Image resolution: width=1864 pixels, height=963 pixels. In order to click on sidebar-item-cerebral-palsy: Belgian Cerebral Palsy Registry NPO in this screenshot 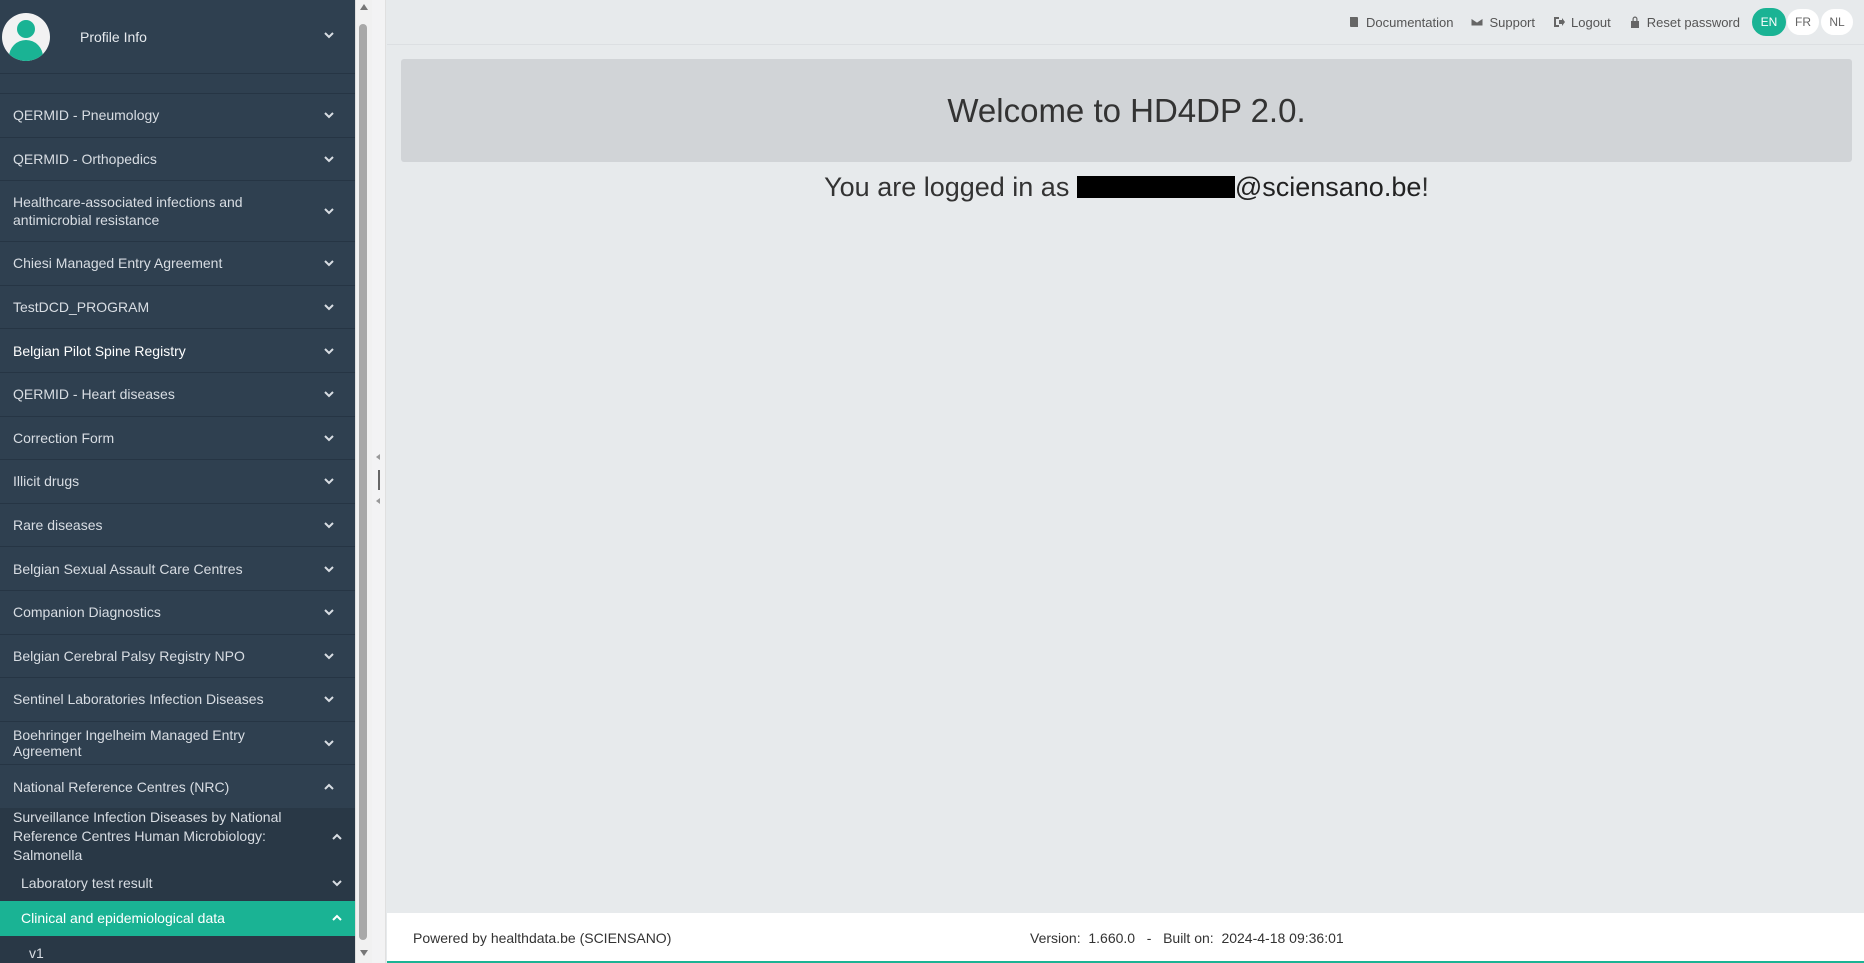, I will do `click(177, 655)`.